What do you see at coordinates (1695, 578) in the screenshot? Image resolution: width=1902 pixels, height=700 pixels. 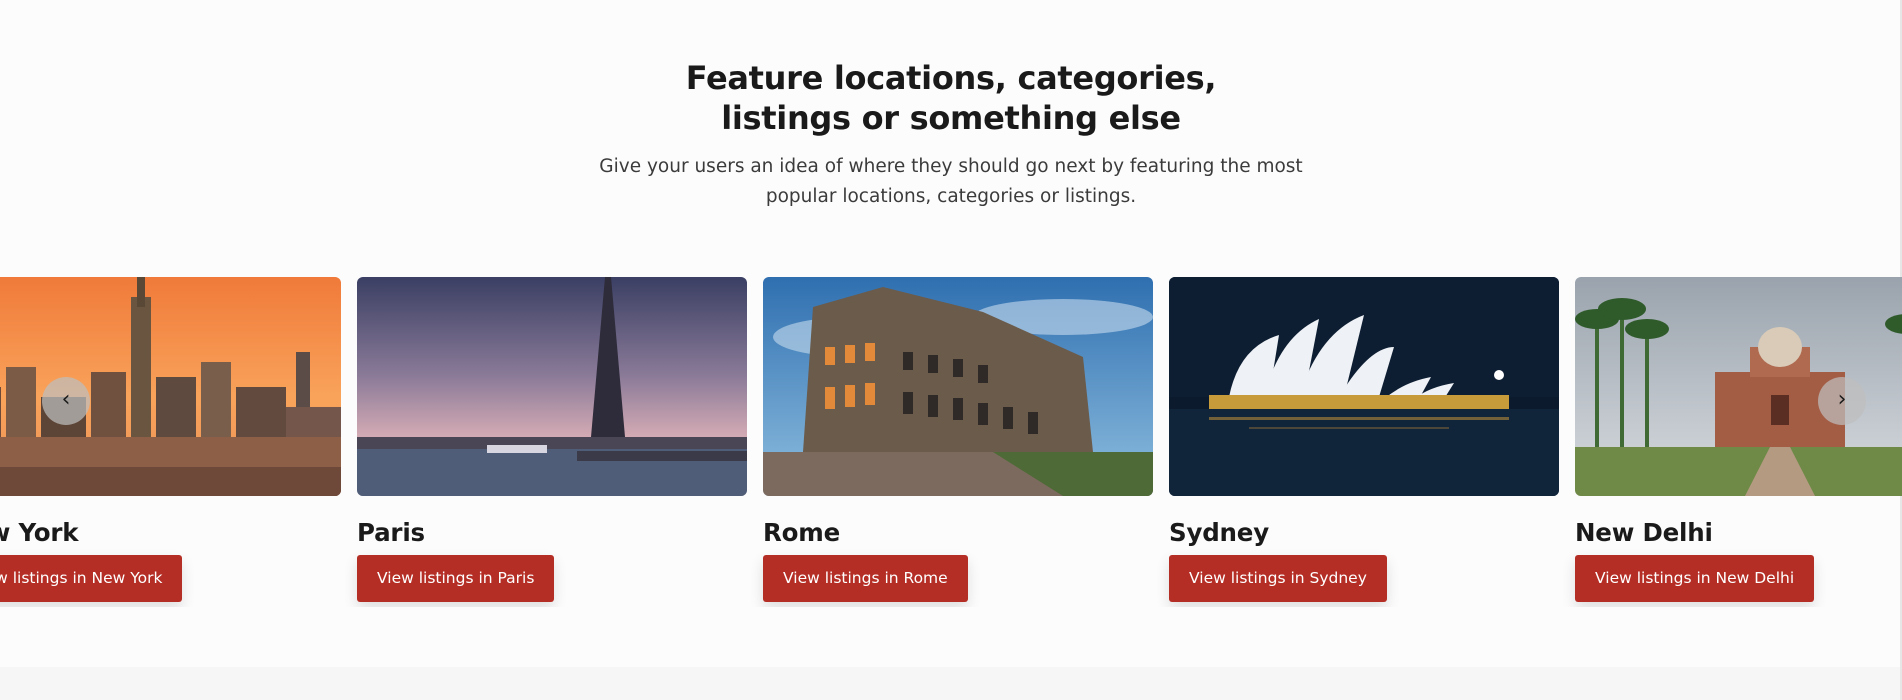 I see `view-listings-new-delhi-button: View listings in New Delhi` at bounding box center [1695, 578].